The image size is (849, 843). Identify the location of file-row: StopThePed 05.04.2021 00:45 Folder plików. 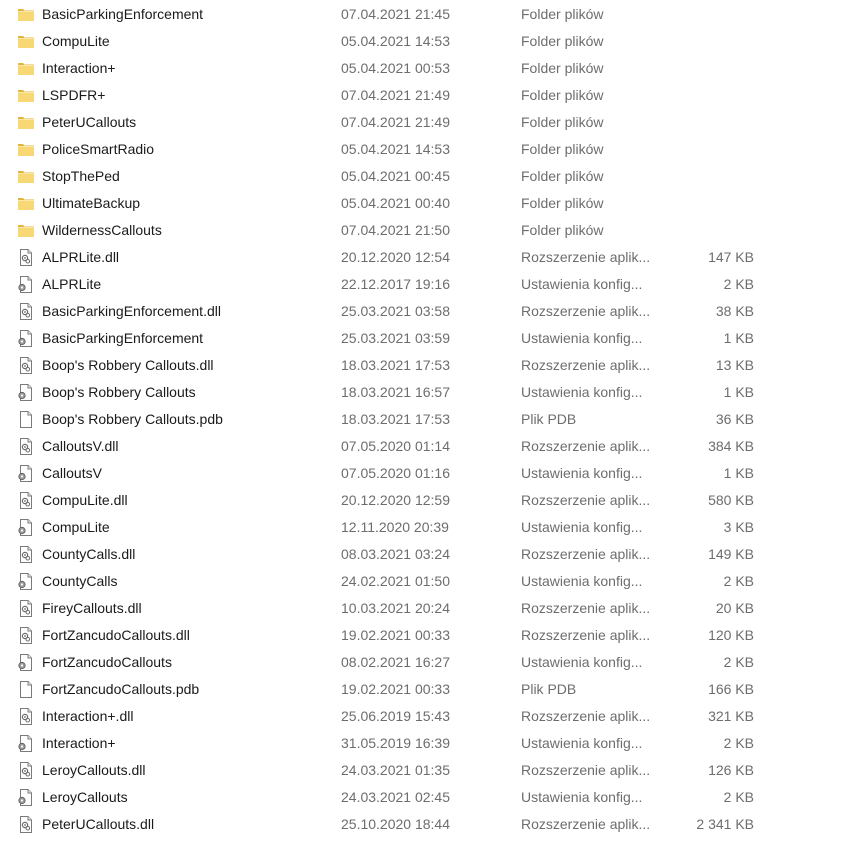
(424, 176).